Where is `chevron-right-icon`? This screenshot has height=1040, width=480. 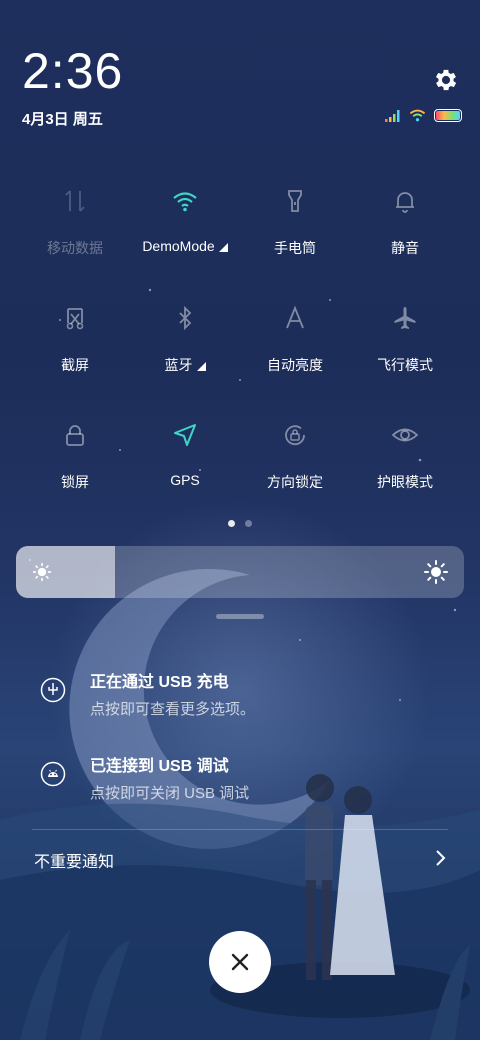
chevron-right-icon is located at coordinates (440, 858).